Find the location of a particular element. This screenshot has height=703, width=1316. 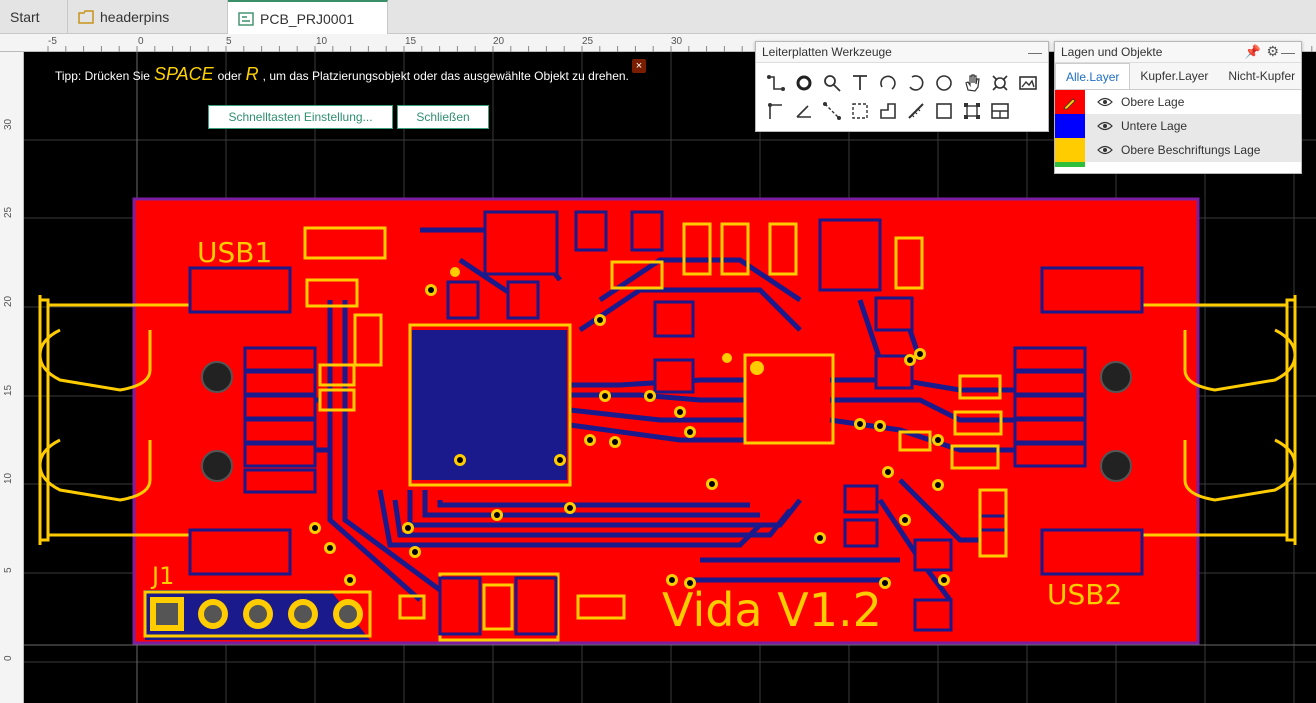

layer-color-swatch-partial is located at coordinates (1070, 164).